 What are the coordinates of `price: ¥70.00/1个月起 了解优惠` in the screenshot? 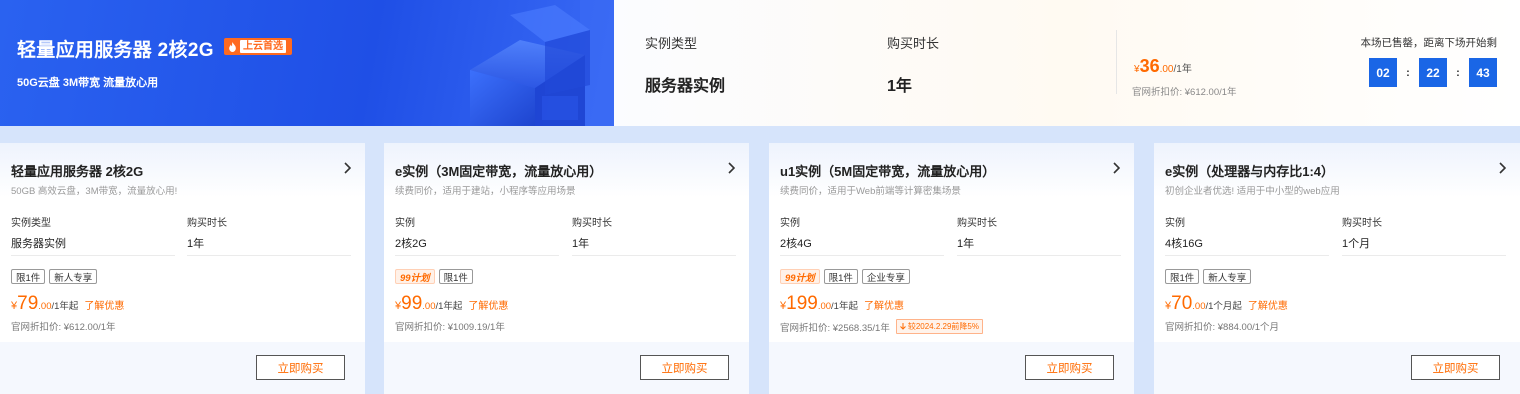 It's located at (1226, 304).